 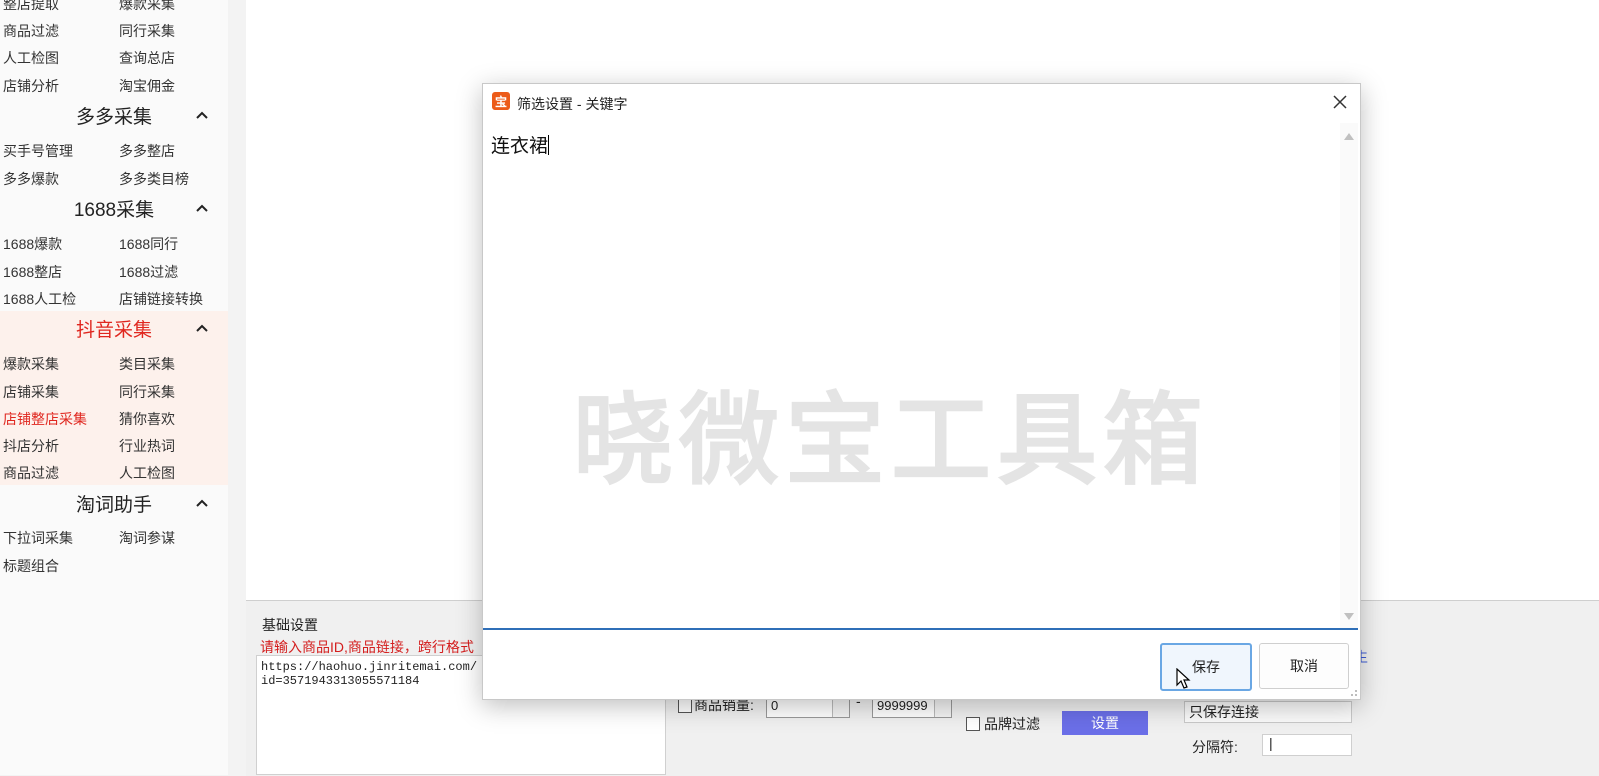 I want to click on sidebar-item: 1688人工检, so click(x=39, y=299).